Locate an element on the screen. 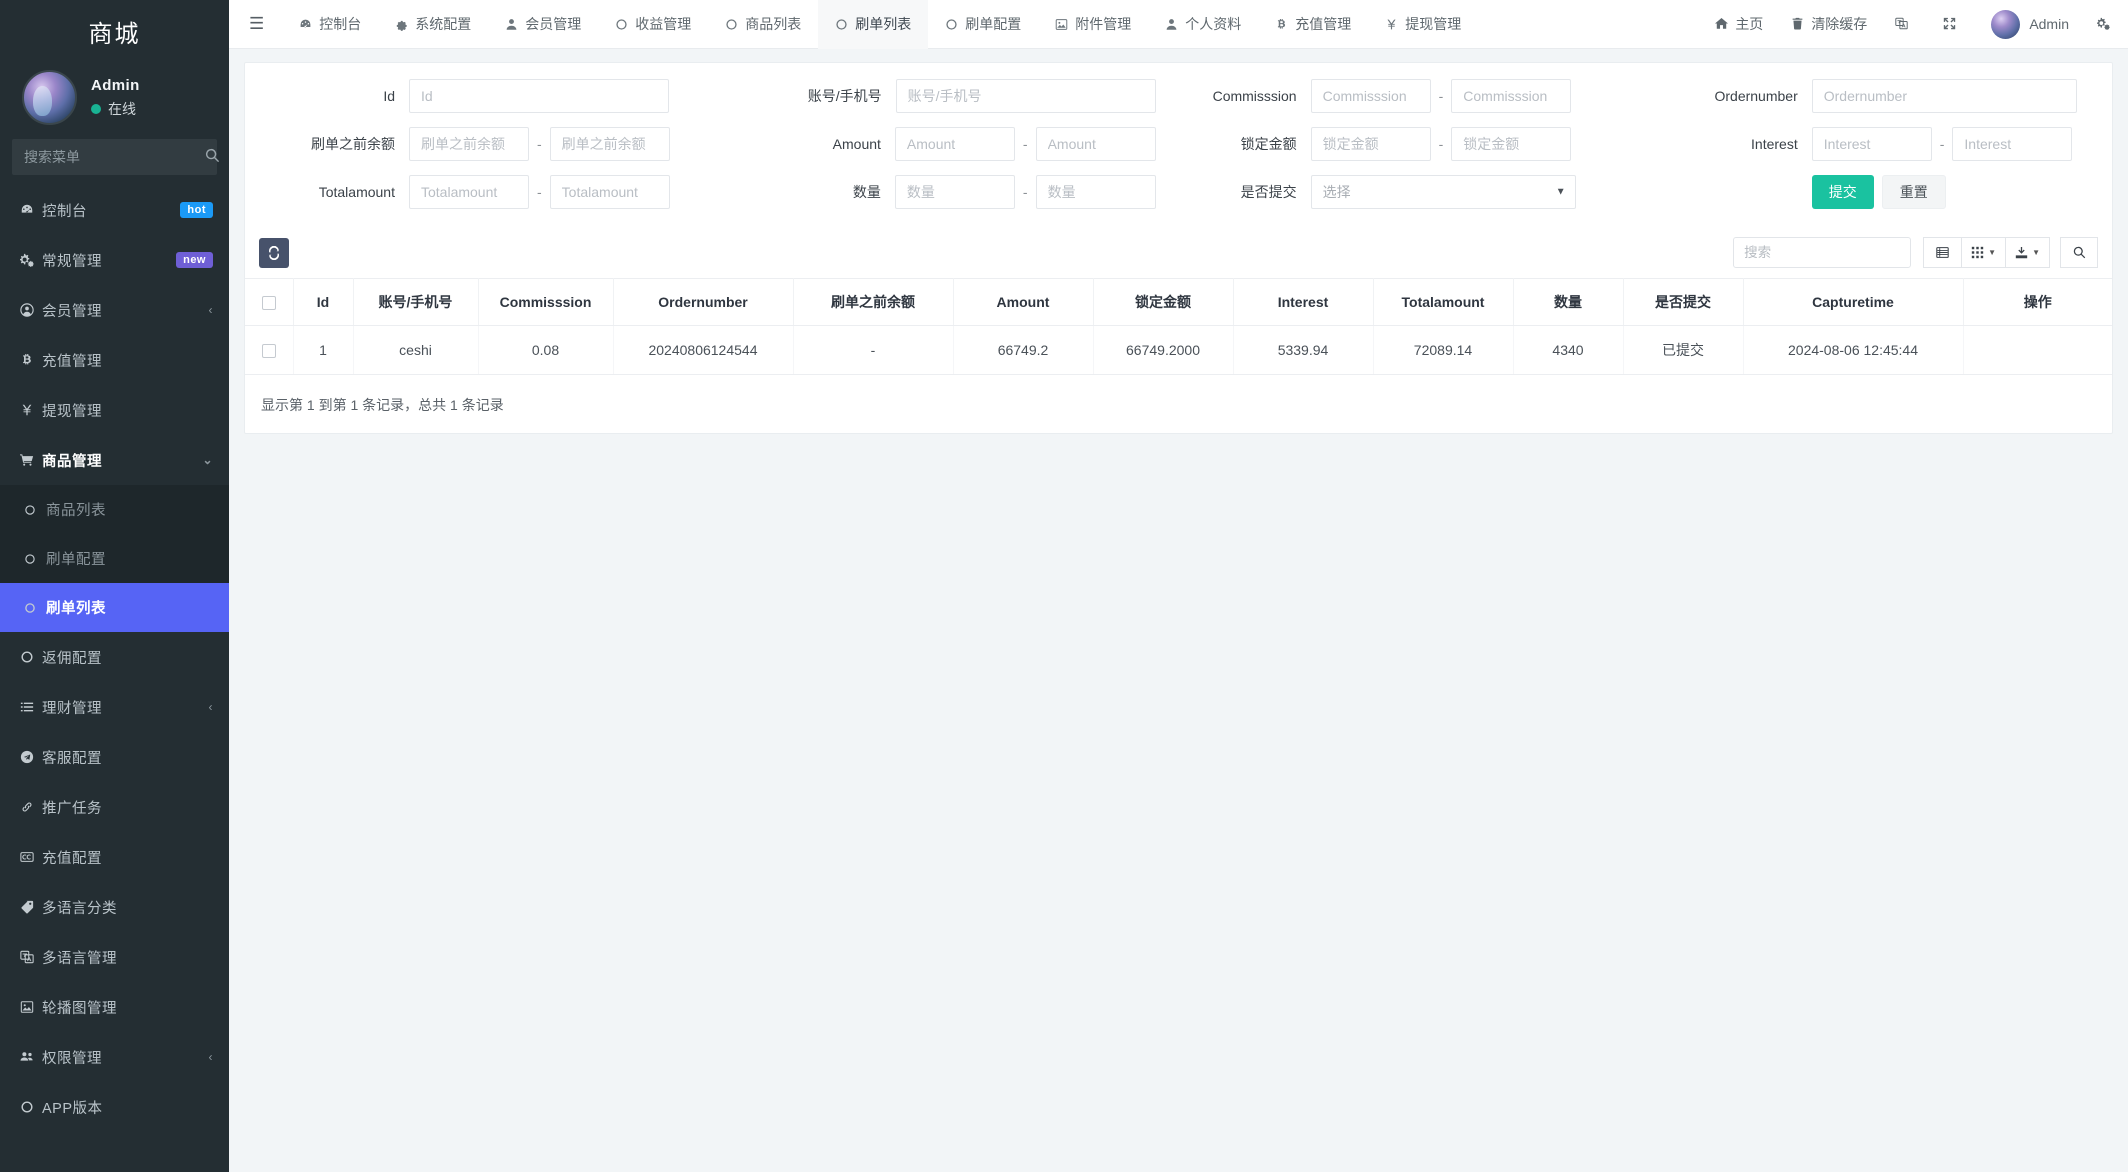 This screenshot has height=1172, width=2128. cell-id: 1 is located at coordinates (323, 350).